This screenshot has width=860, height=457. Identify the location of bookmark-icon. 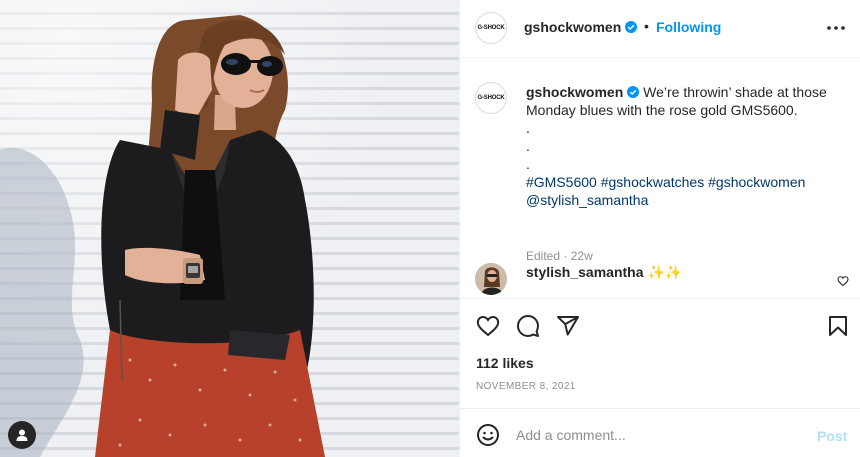
(838, 326).